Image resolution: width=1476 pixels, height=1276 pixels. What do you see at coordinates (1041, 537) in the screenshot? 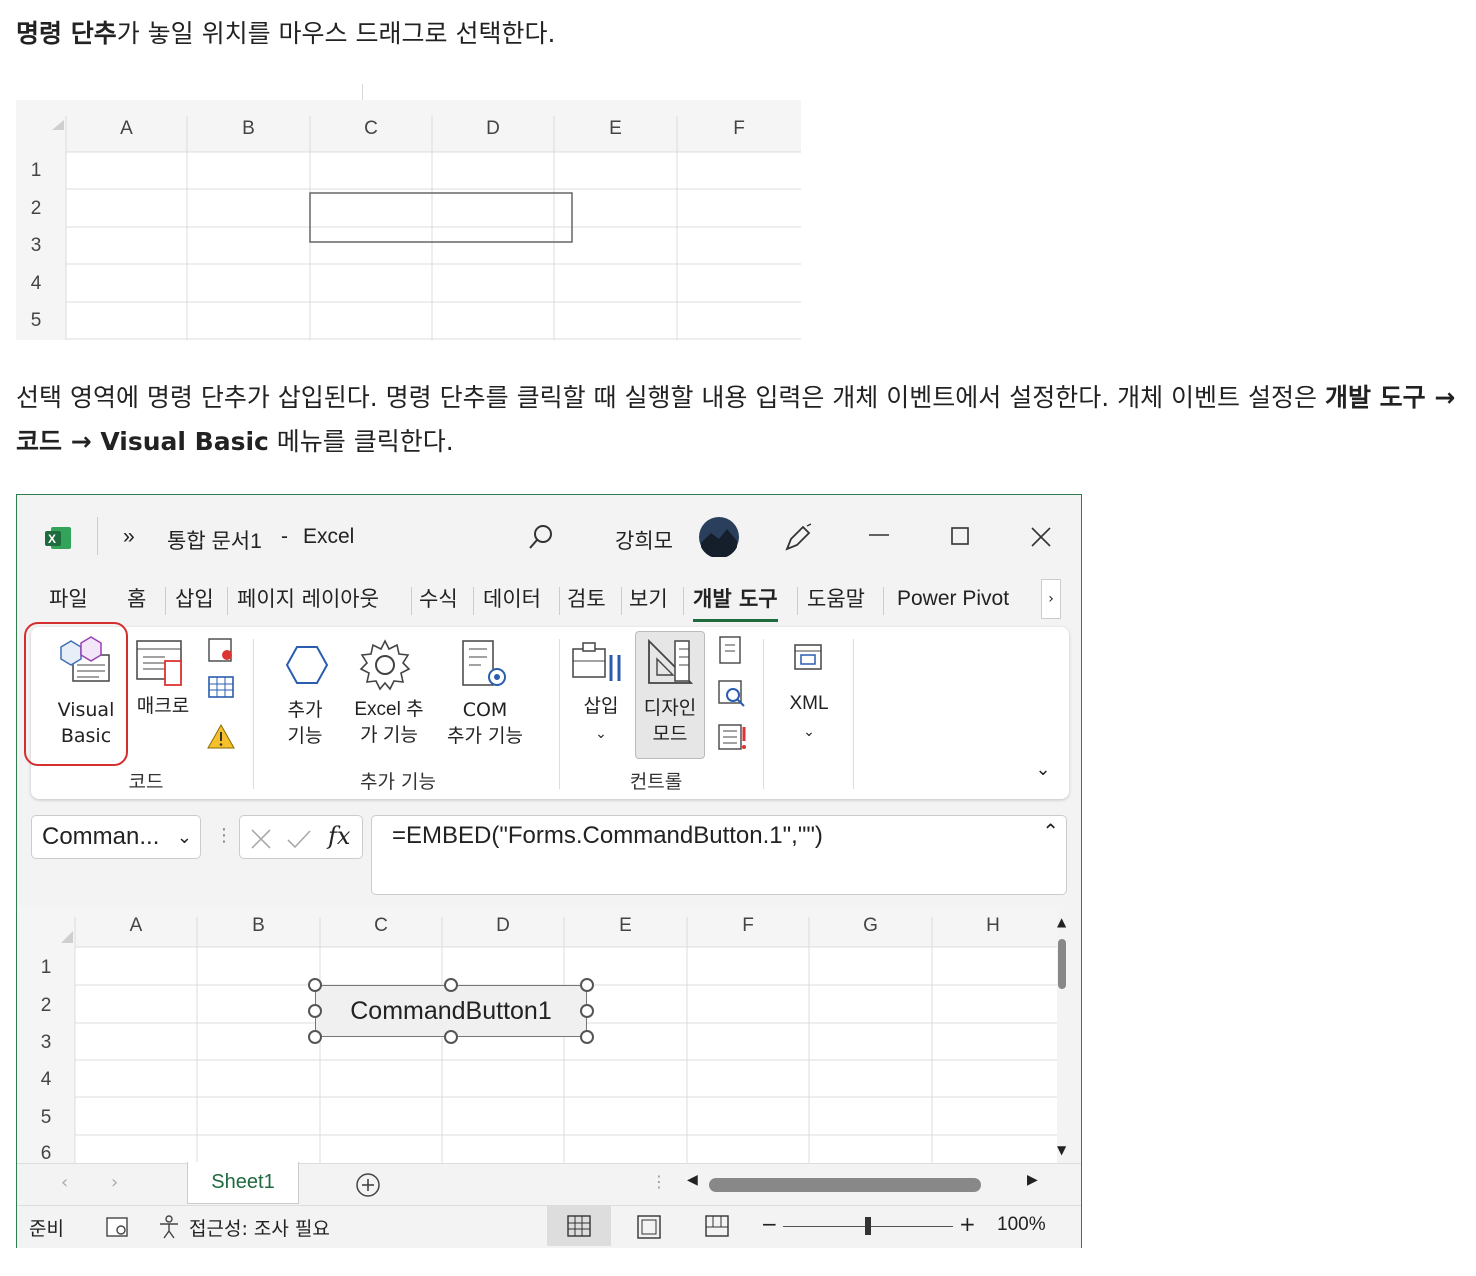
I see `close-icon` at bounding box center [1041, 537].